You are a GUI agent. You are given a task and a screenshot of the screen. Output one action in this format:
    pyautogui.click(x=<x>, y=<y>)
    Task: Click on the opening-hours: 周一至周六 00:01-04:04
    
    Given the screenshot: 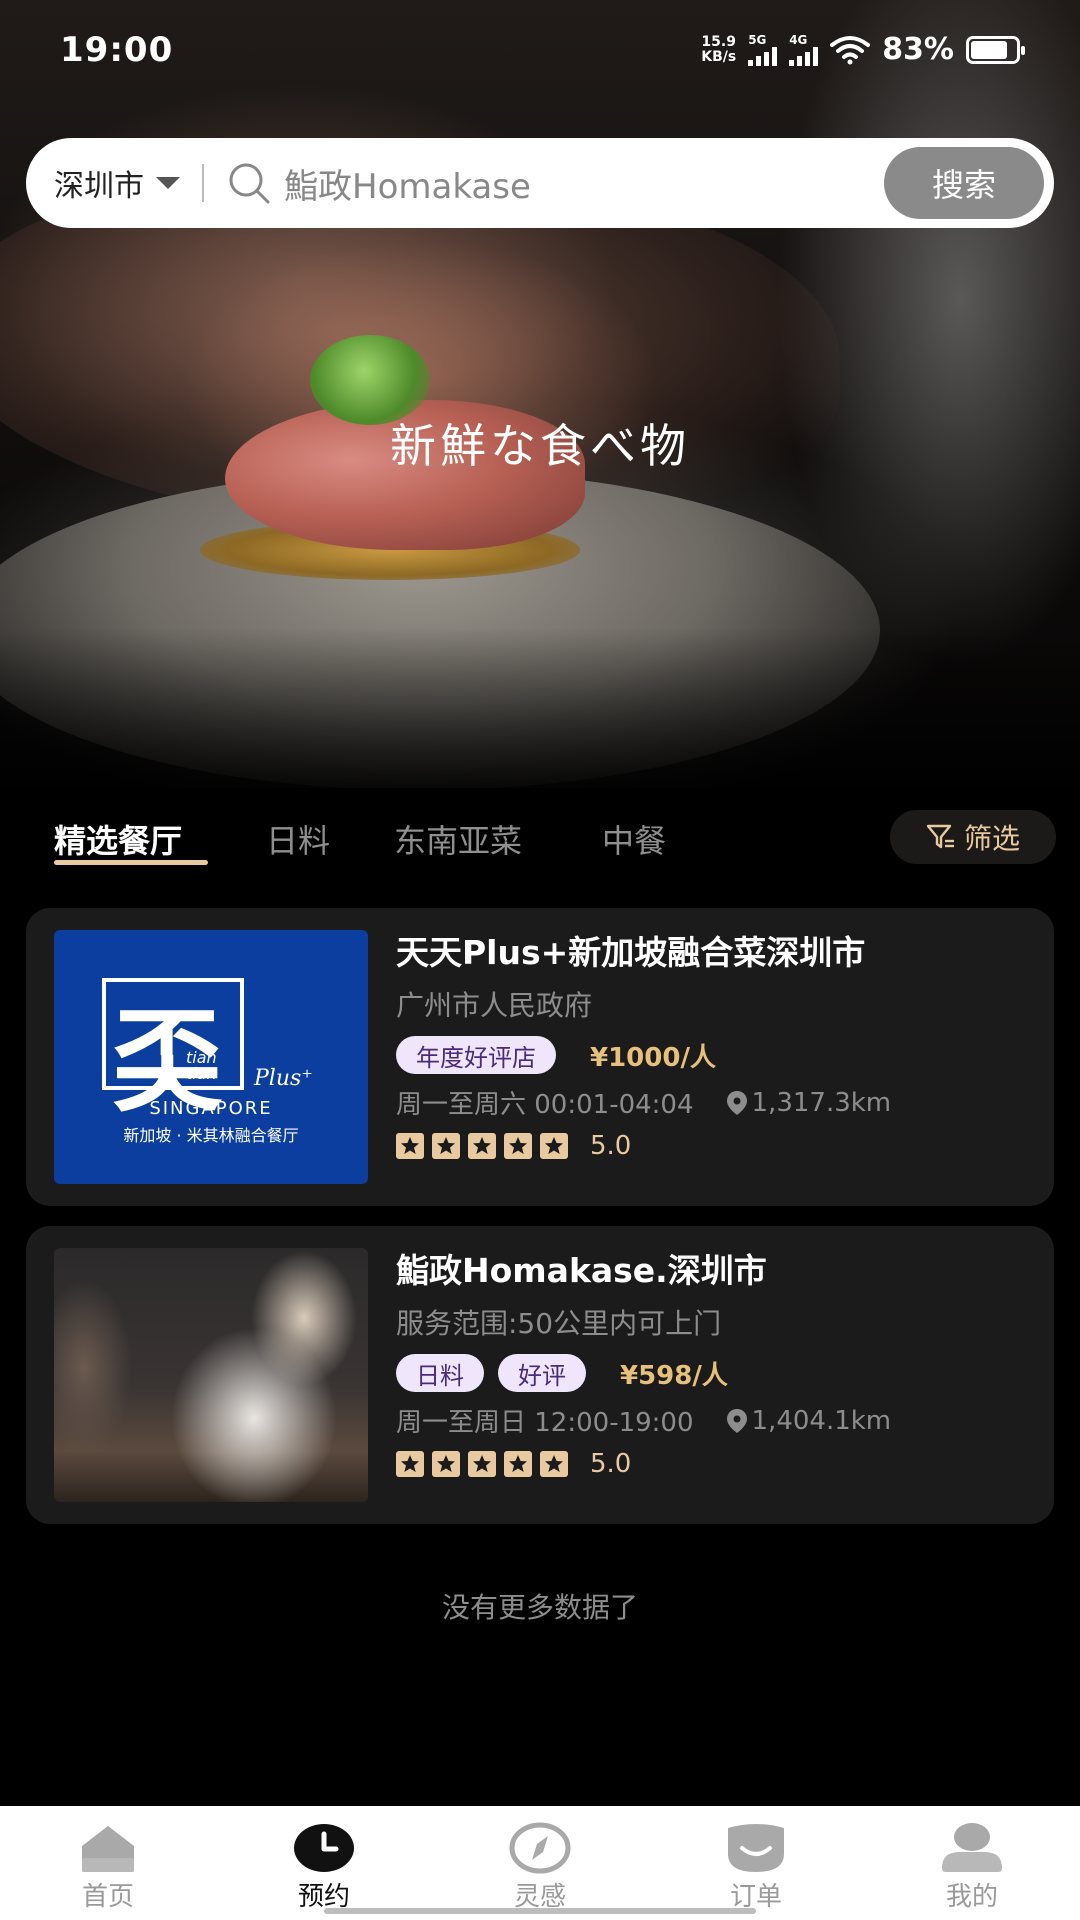 What is the action you would take?
    pyautogui.click(x=545, y=1105)
    